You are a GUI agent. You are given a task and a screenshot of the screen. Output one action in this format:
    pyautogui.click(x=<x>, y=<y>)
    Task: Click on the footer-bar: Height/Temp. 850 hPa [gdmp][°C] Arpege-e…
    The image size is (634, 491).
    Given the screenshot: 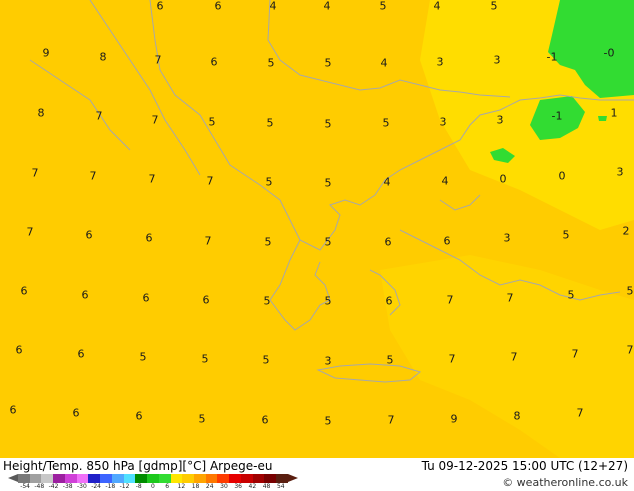 What is the action you would take?
    pyautogui.click(x=317, y=474)
    